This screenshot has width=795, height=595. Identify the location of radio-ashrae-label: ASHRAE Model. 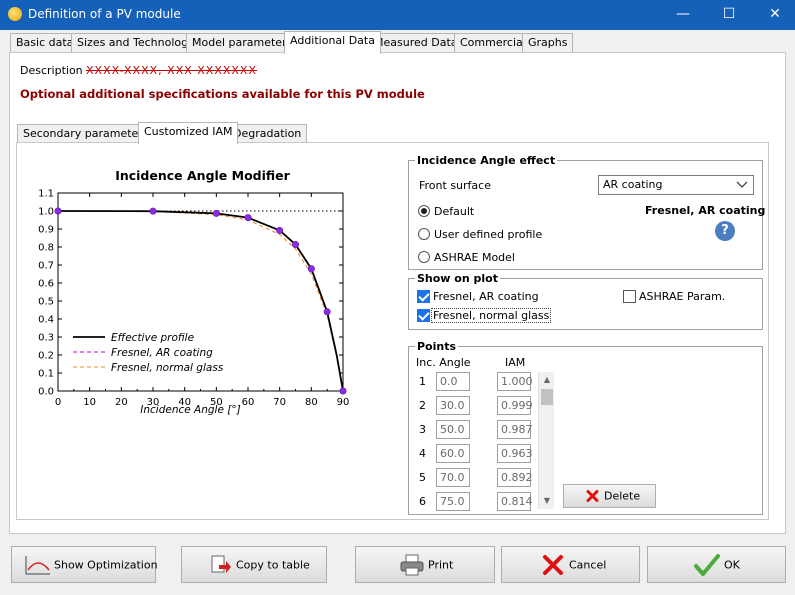
(474, 257).